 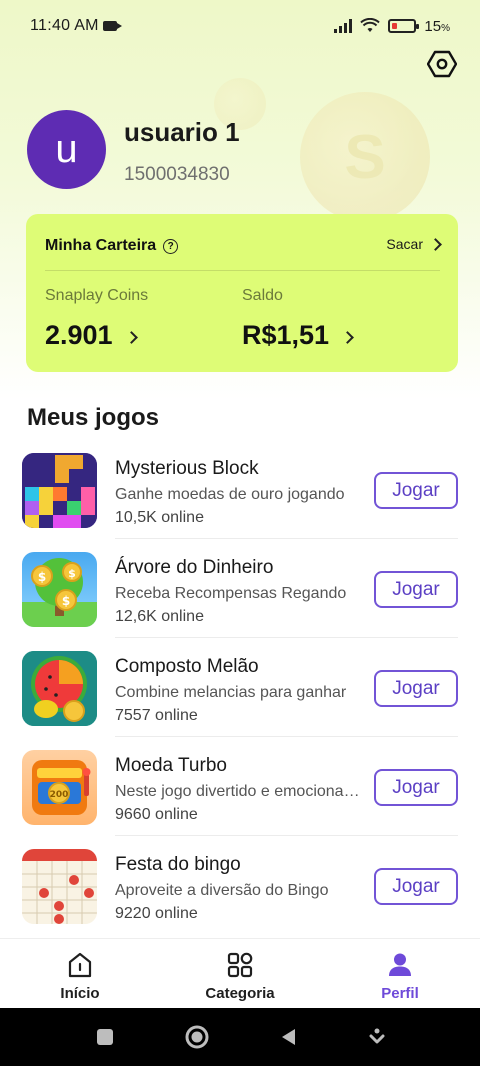 What do you see at coordinates (59, 886) in the screenshot?
I see `bingo-card-icon` at bounding box center [59, 886].